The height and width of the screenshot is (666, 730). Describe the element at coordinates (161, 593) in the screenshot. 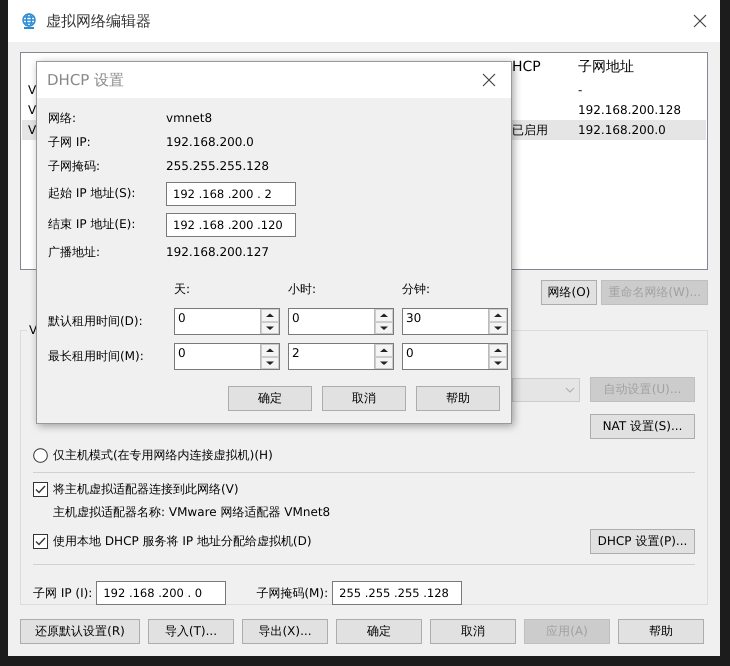

I see `input-field: 192 .168 .200 . 0` at that location.